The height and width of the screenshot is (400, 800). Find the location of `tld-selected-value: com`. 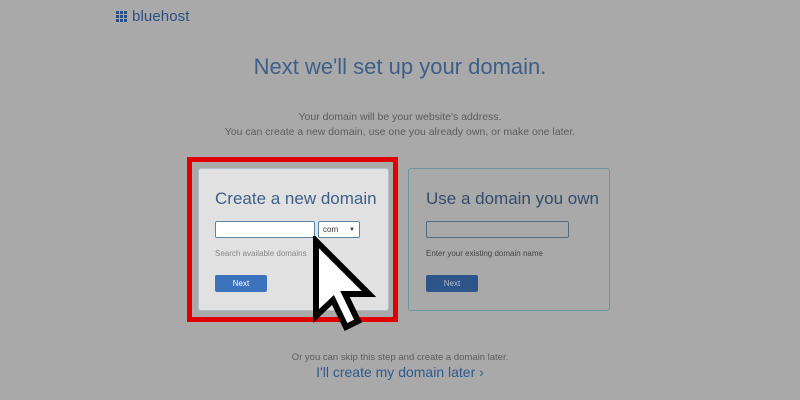

tld-selected-value: com is located at coordinates (331, 229).